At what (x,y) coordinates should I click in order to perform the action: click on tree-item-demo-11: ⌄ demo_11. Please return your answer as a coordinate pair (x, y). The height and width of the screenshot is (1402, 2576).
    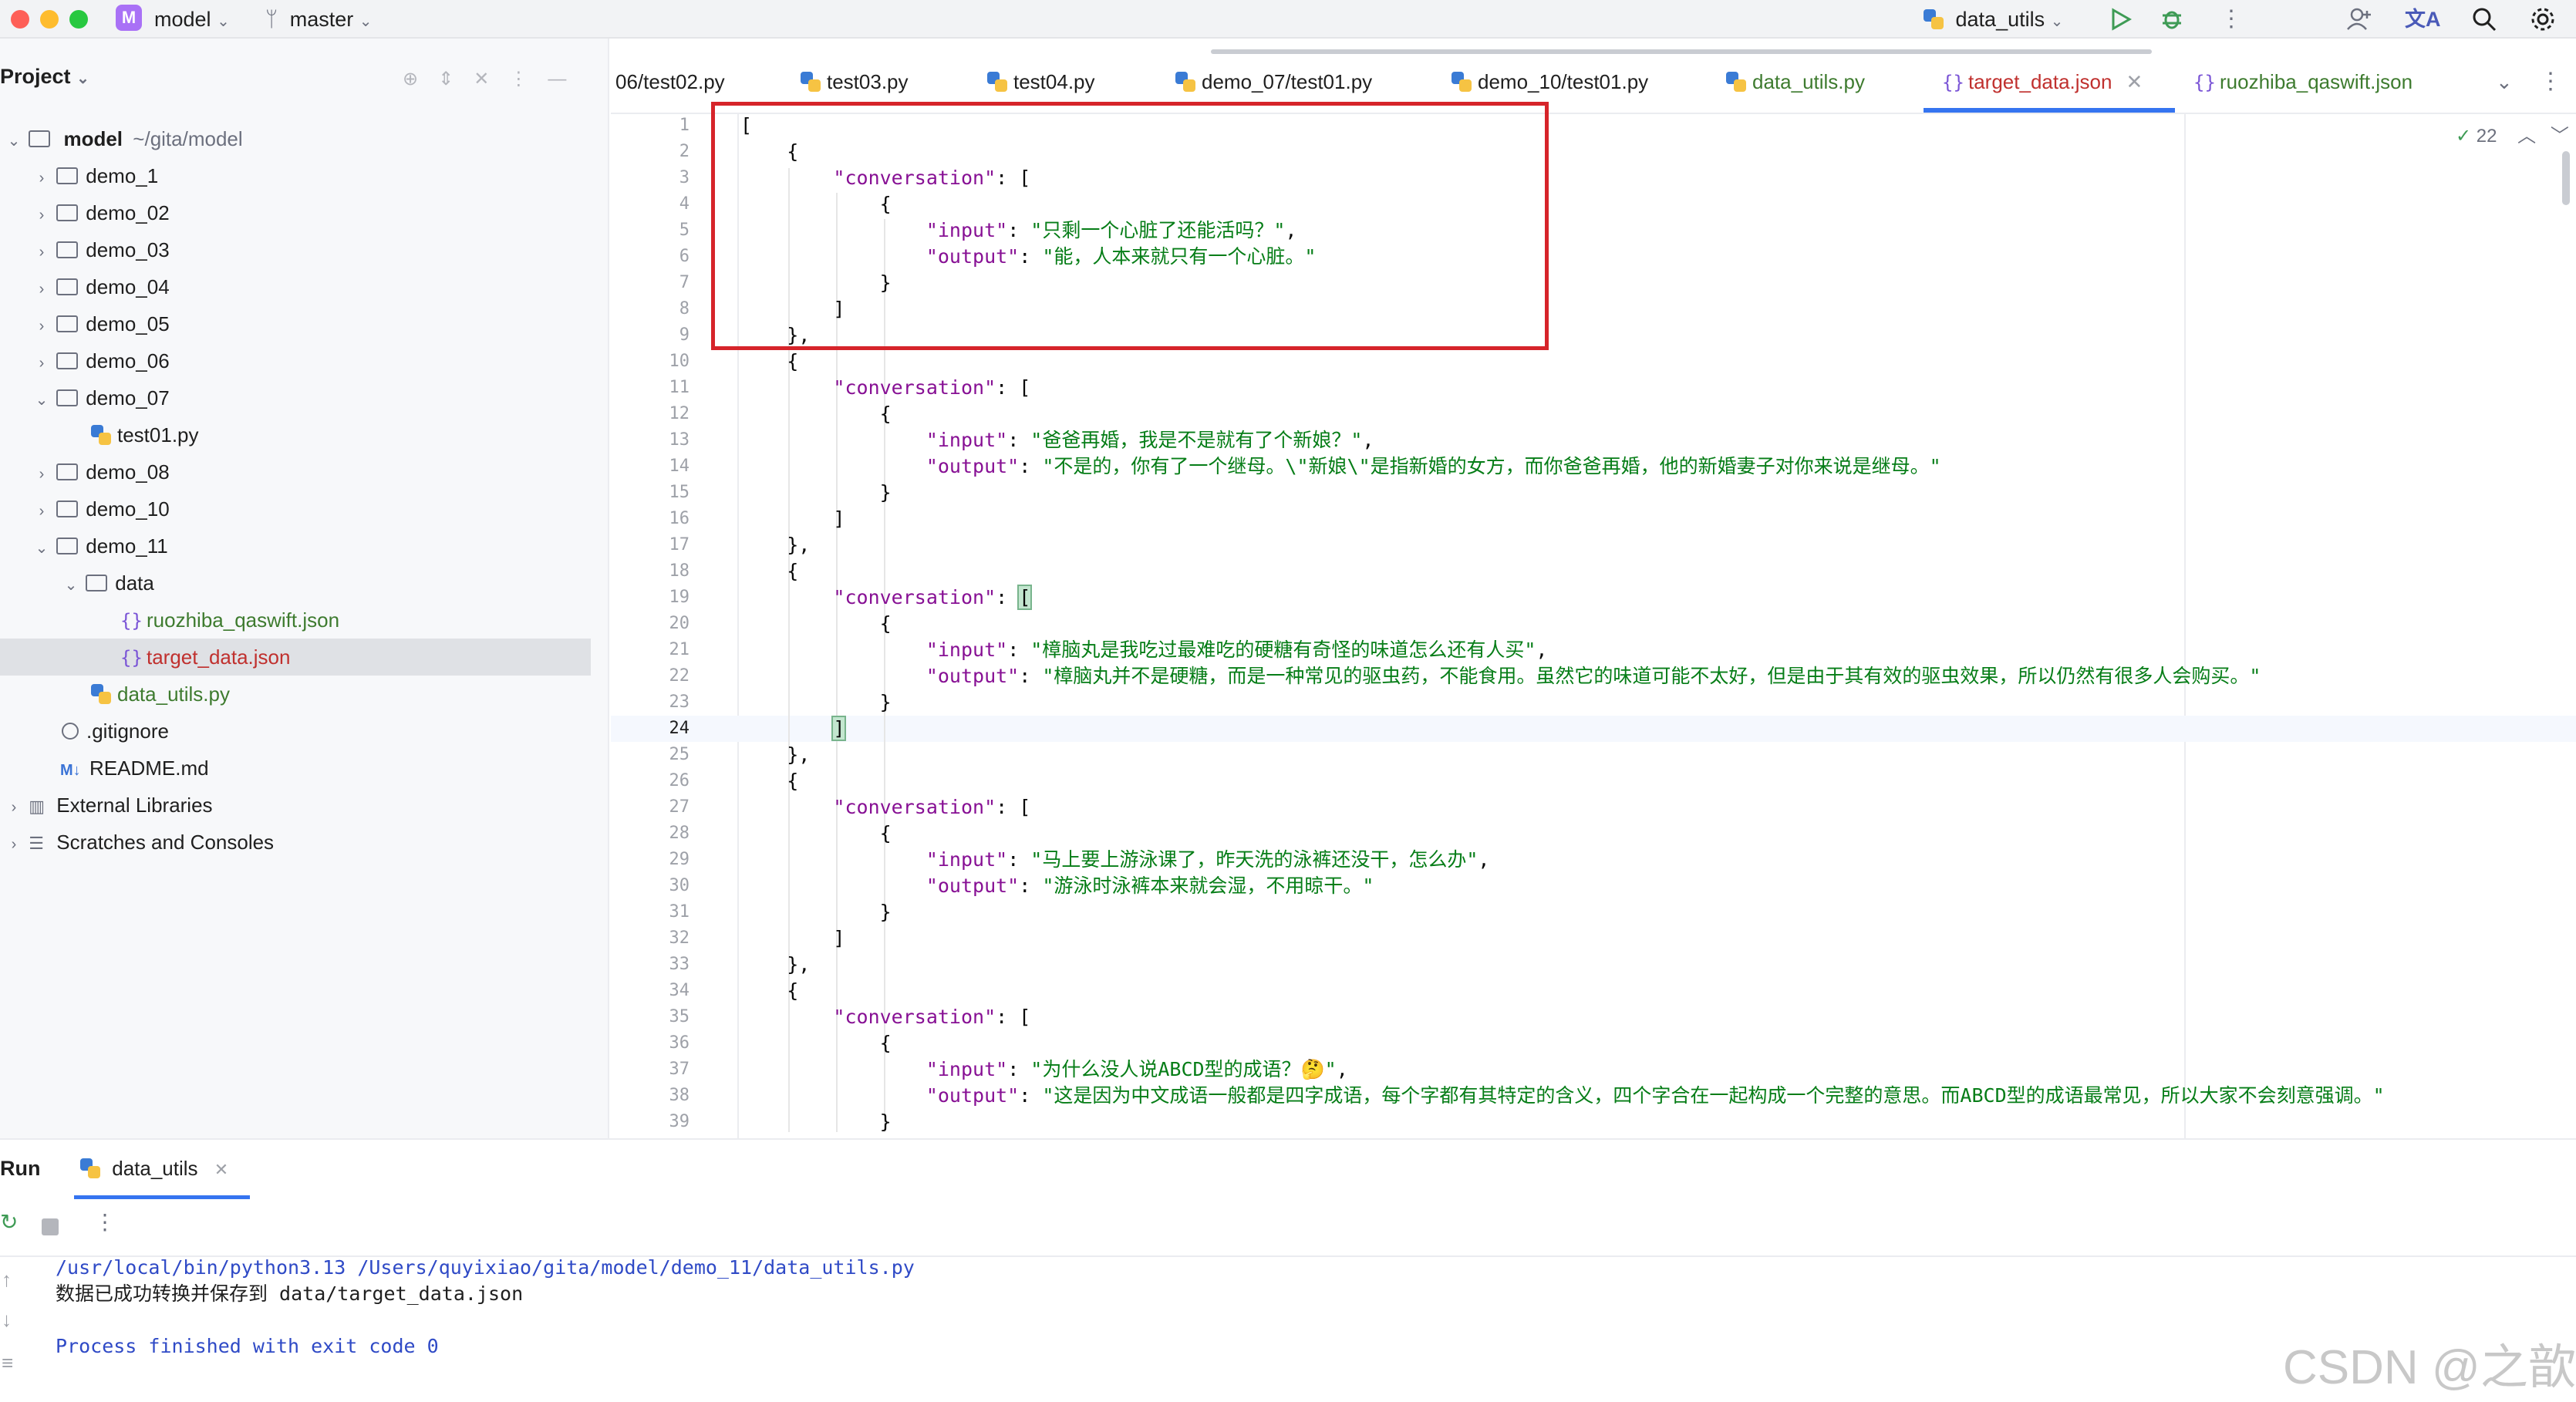
    Looking at the image, I should click on (295, 546).